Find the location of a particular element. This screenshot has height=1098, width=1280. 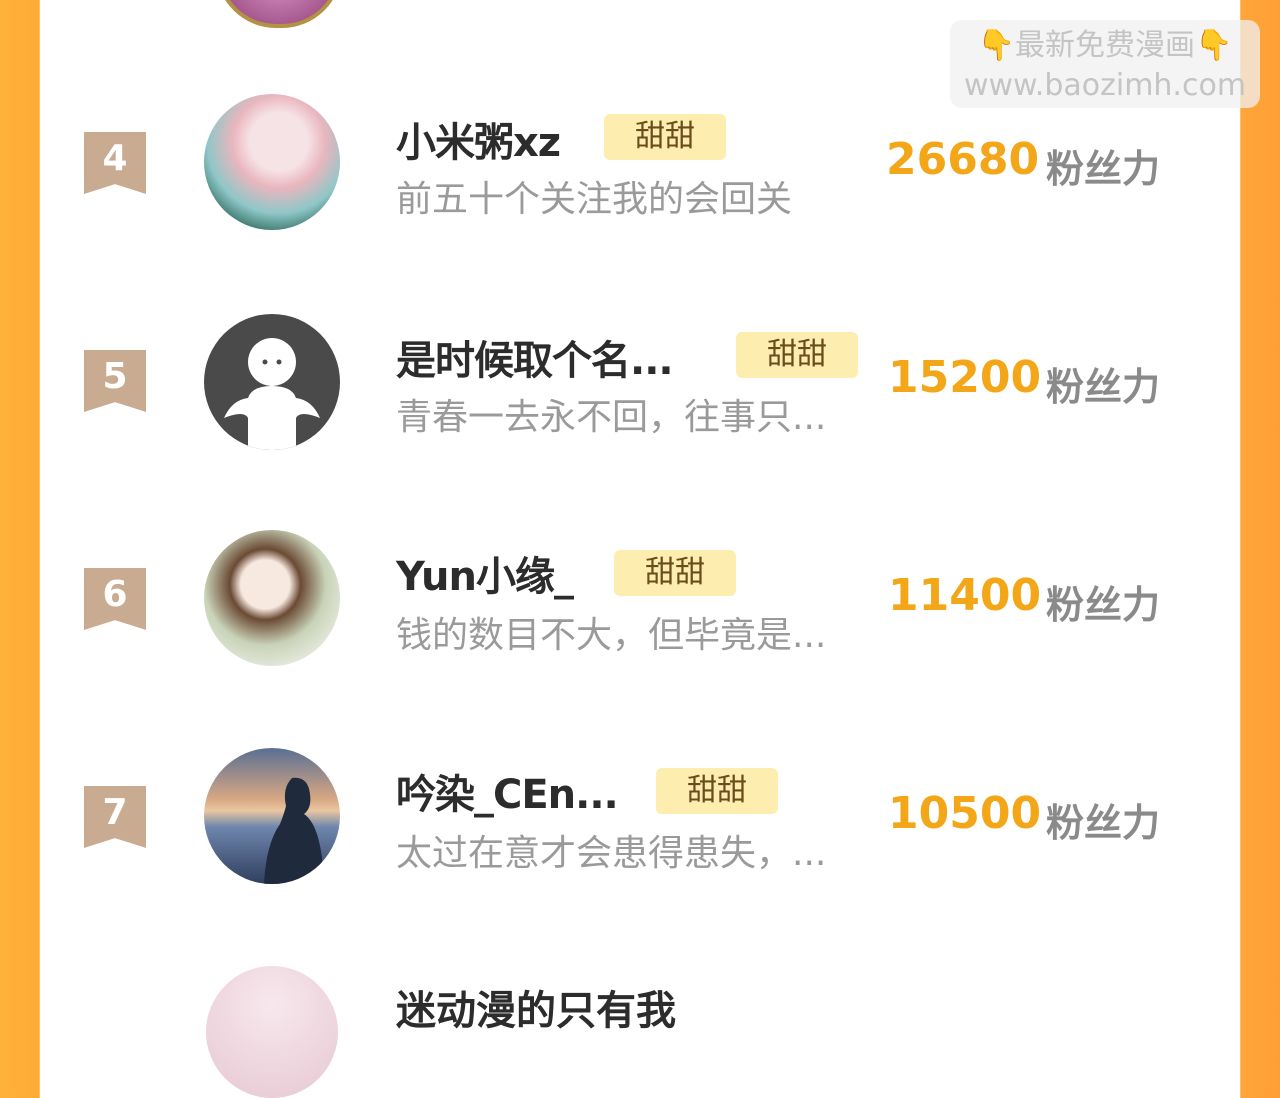

fan-score: 10500 is located at coordinates (965, 813).